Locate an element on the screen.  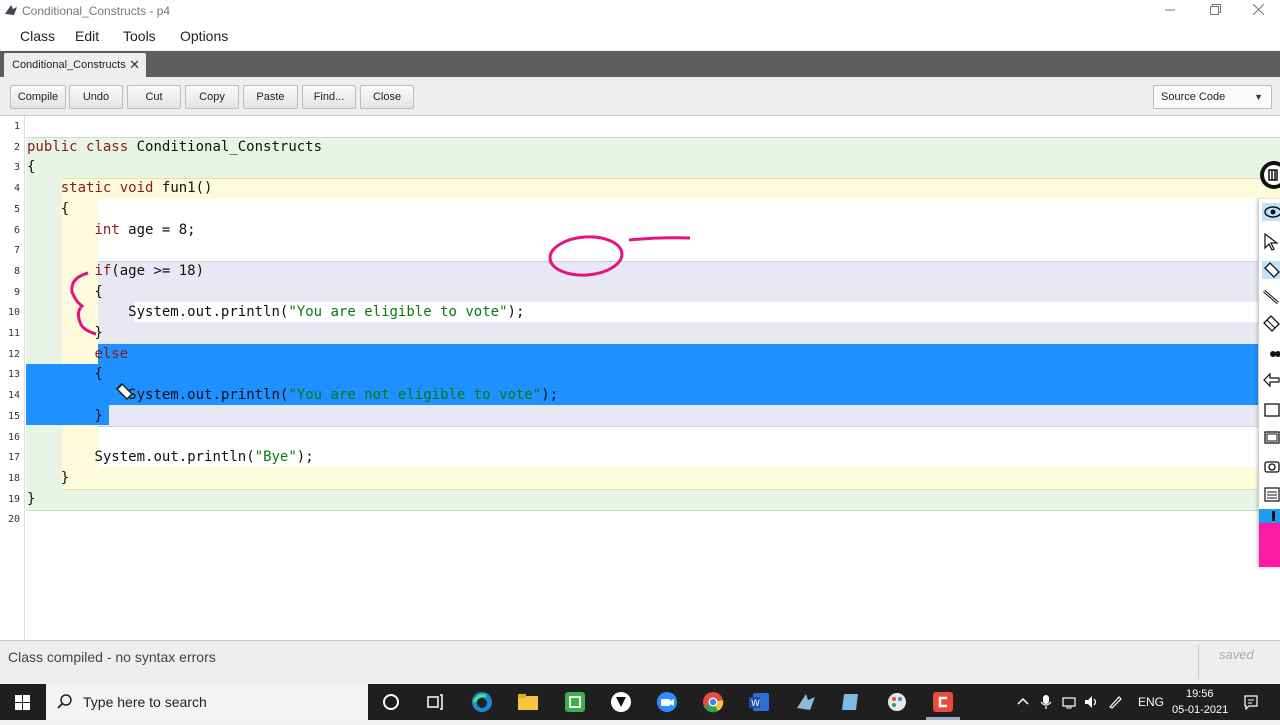
paste-button: Paste is located at coordinates (270, 97).